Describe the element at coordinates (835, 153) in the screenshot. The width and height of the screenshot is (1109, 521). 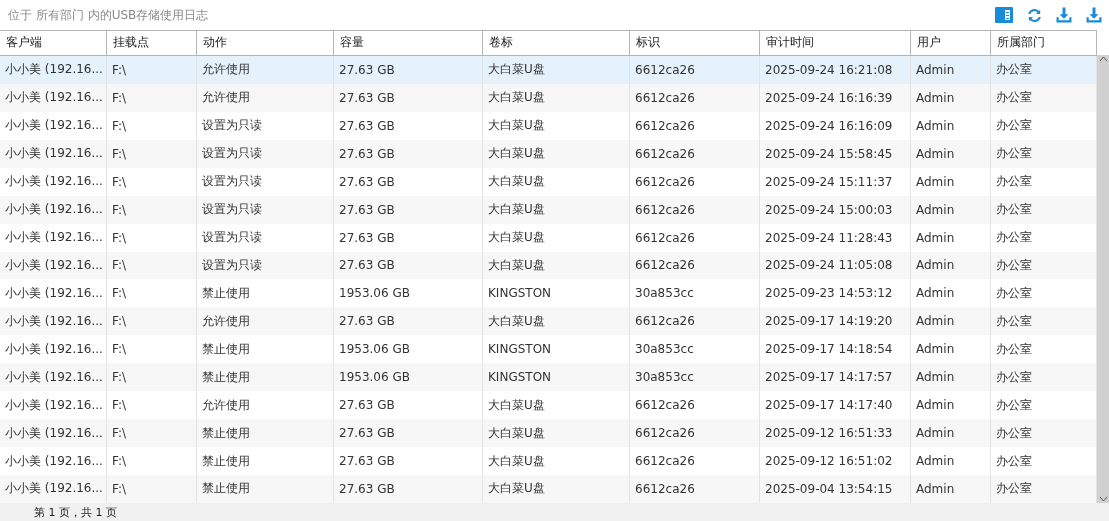
I see `table-cell: 2025-09-24 15:58:45` at that location.